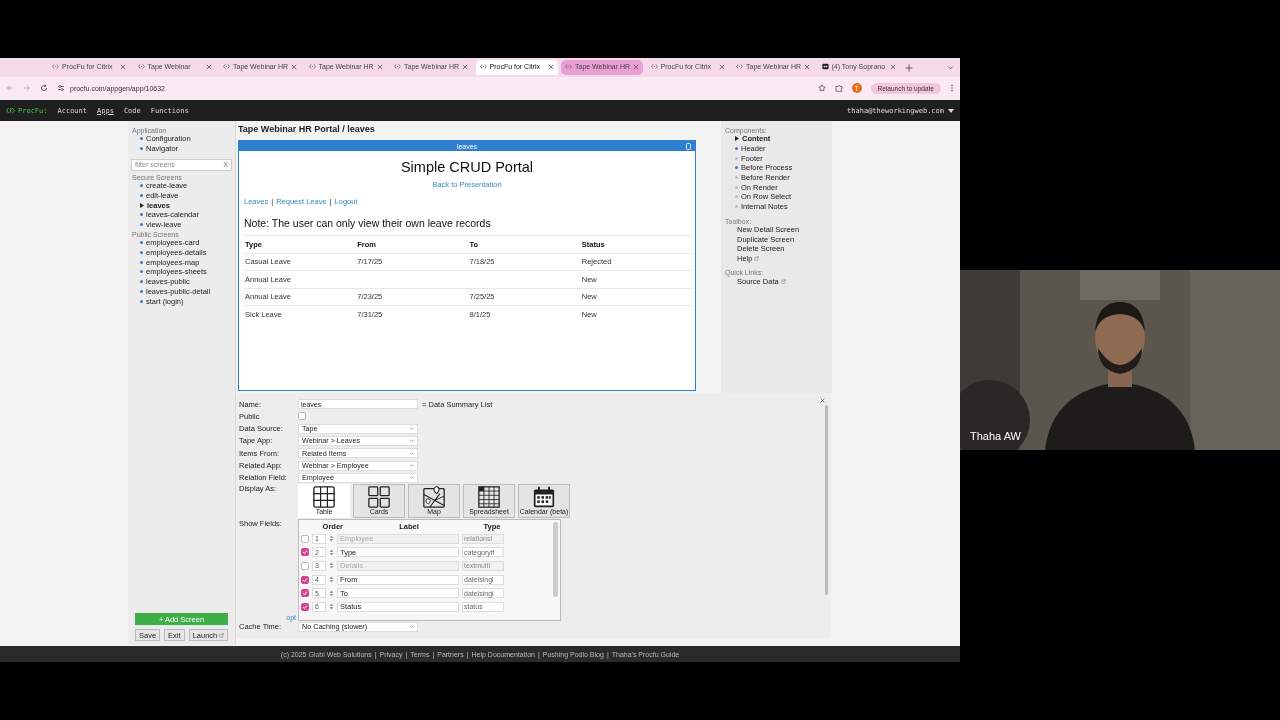  I want to click on plus-icon, so click(909, 67).